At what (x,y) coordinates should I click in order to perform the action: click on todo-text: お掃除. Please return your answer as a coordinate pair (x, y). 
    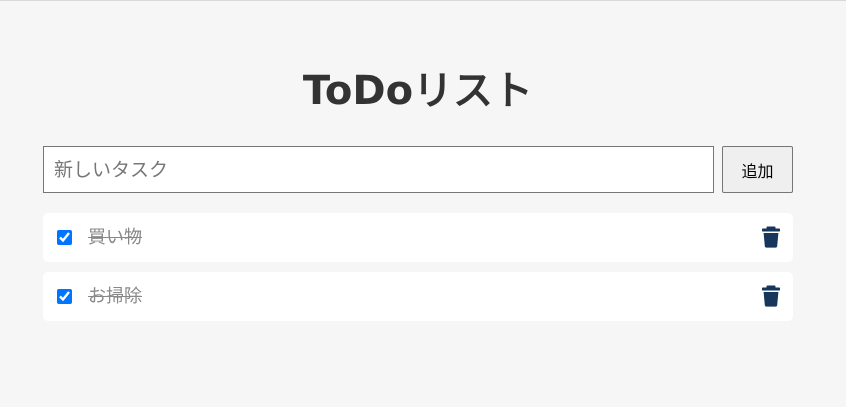
    Looking at the image, I should click on (115, 296).